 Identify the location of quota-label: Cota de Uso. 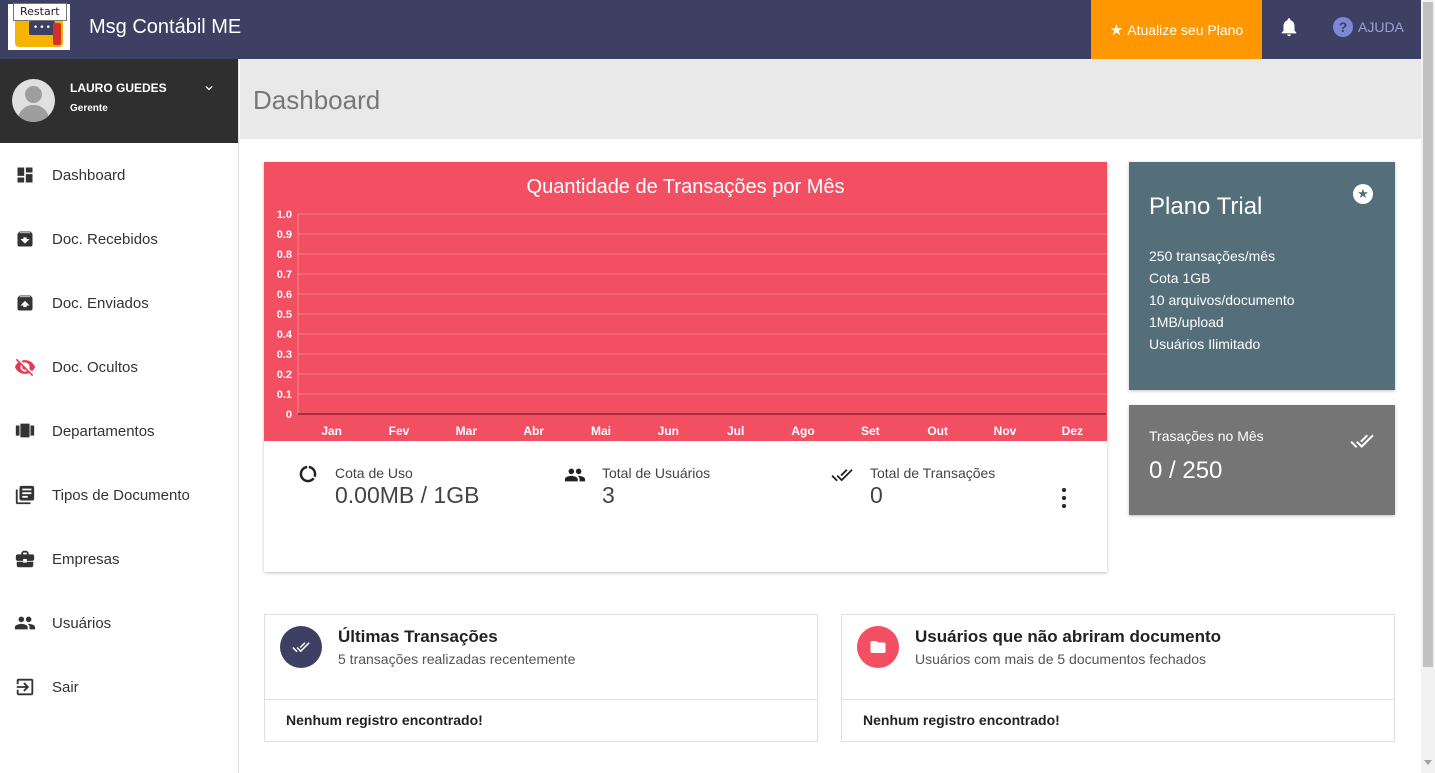
(374, 473).